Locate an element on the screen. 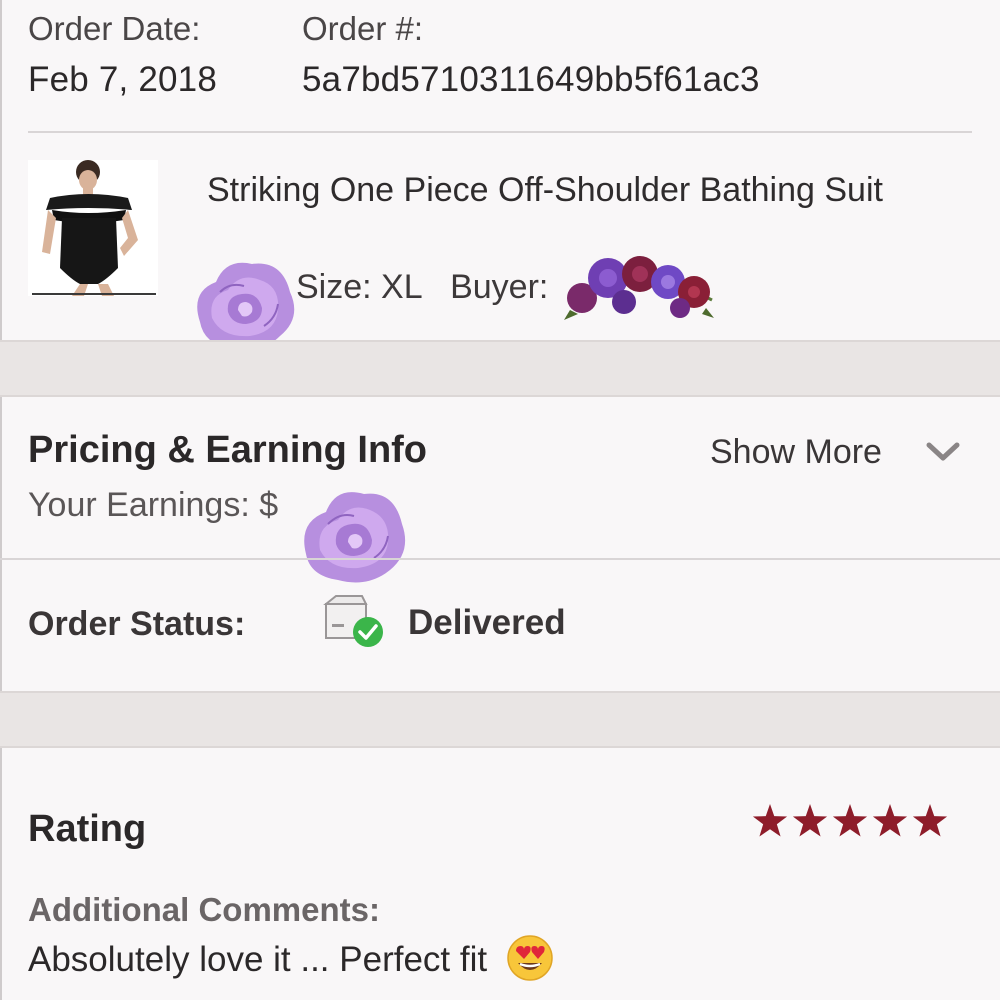  order-number-value: 5a7bd5710311649bb5f61ac3 is located at coordinates (531, 79).